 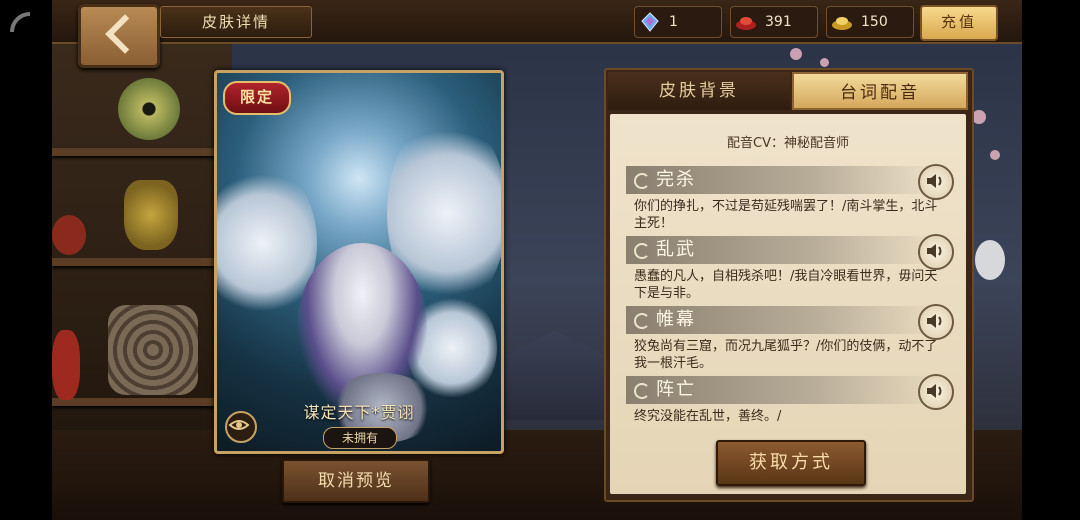 What do you see at coordinates (359, 412) in the screenshot?
I see `skin-name: 谋定天下*贾诩` at bounding box center [359, 412].